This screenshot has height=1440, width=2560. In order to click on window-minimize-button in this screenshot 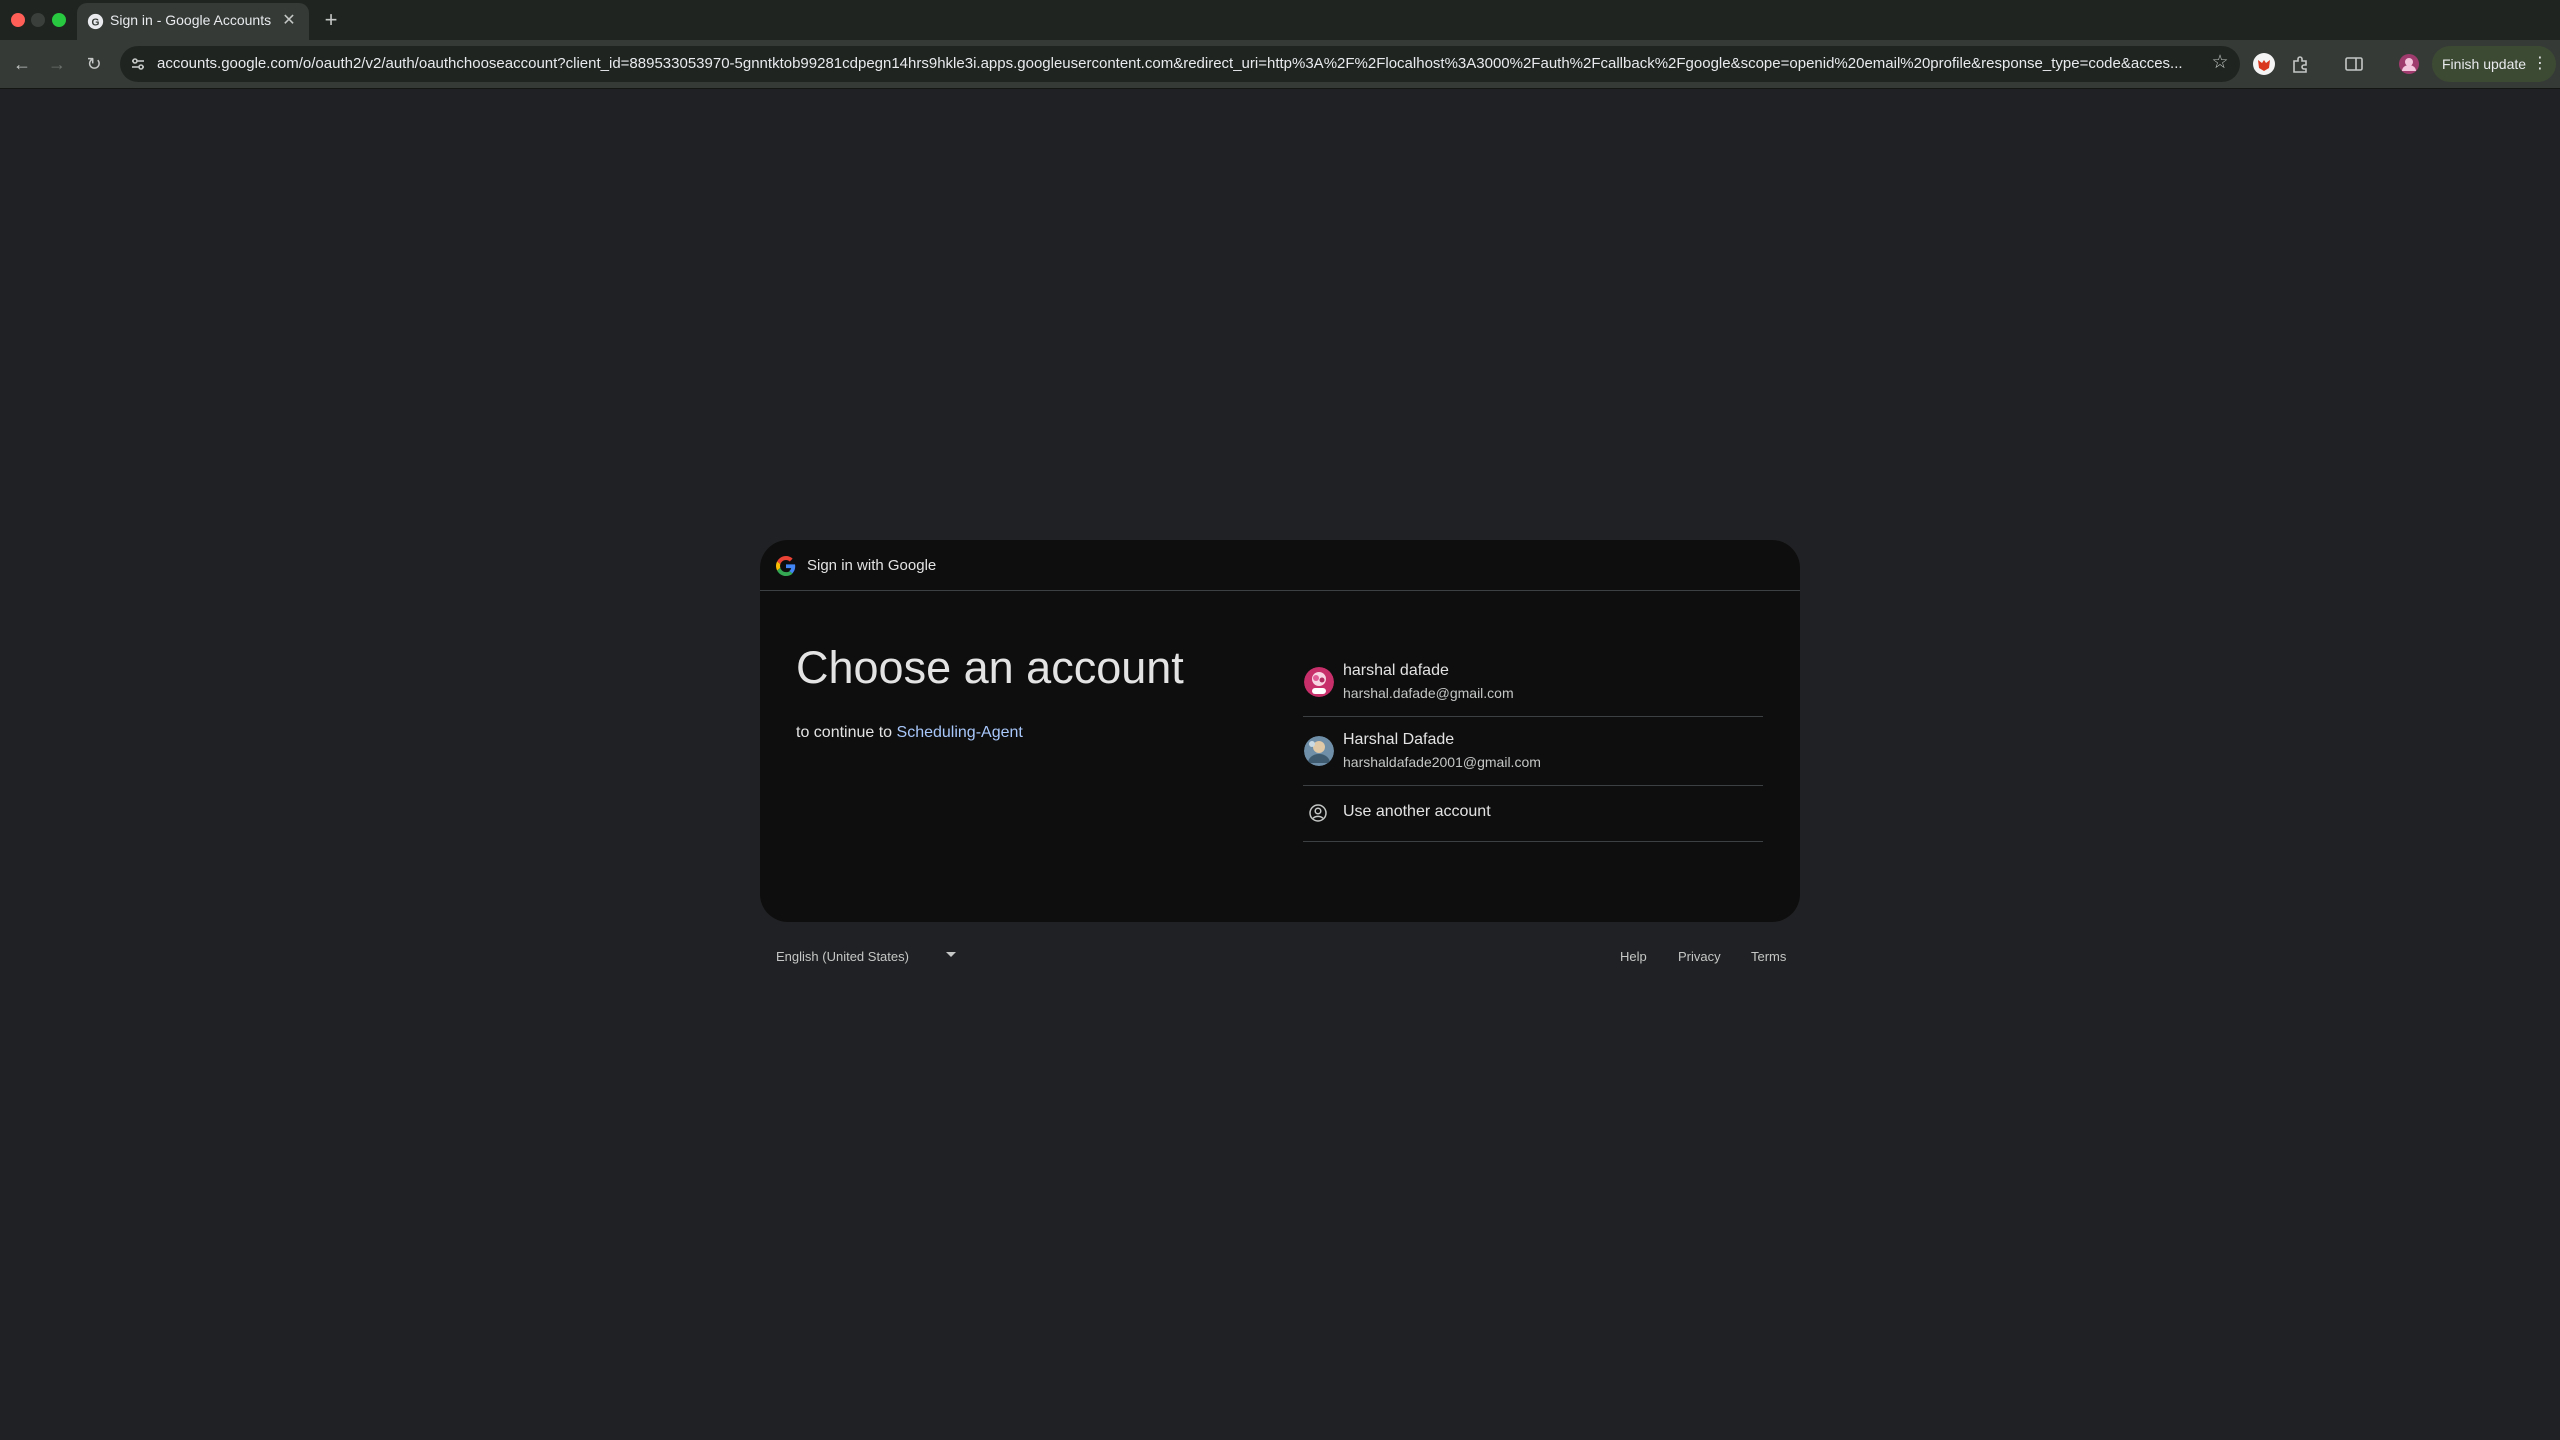, I will do `click(38, 20)`.